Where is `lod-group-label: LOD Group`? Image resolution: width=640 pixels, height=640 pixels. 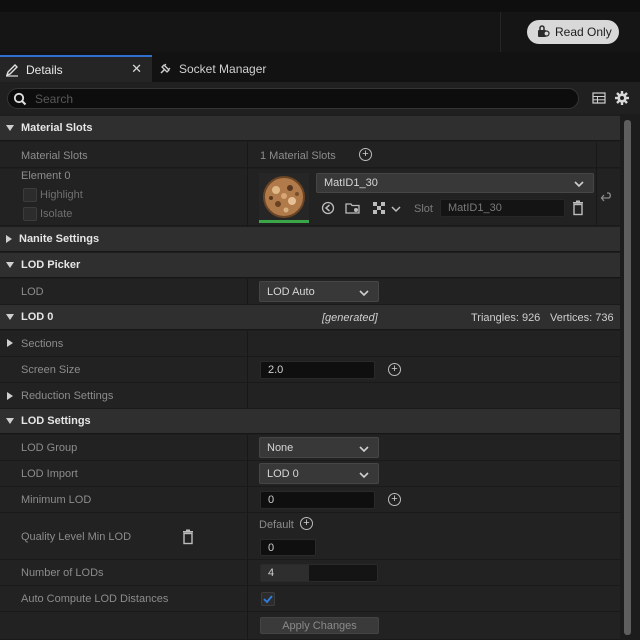
lod-group-label: LOD Group is located at coordinates (49, 448).